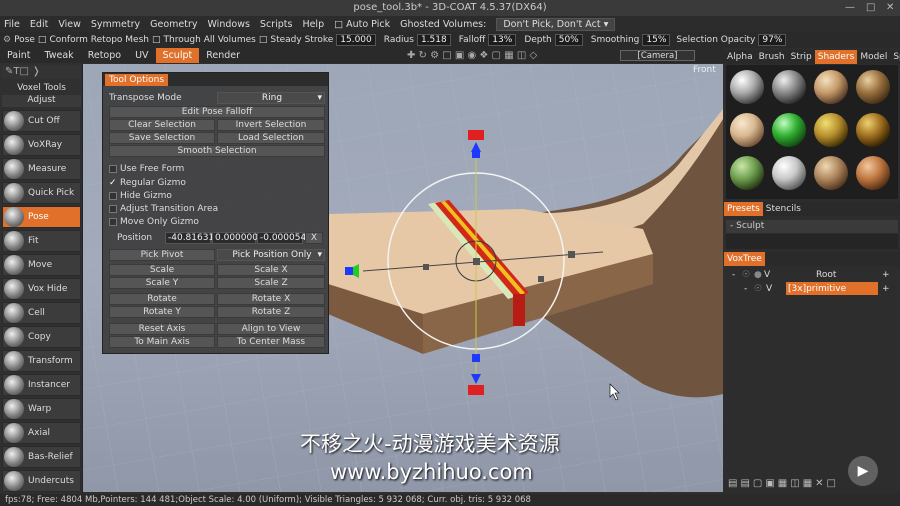  Describe the element at coordinates (162, 329) in the screenshot. I see `reset-axis-button: Reset Axis` at that location.